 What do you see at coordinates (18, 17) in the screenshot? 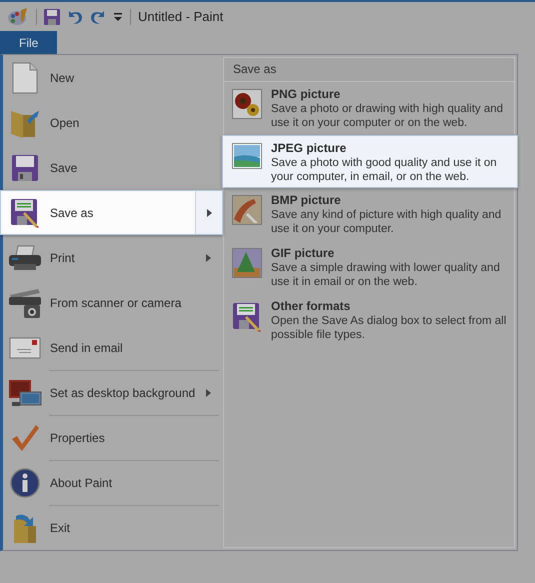
I see `paint-palette-icon` at bounding box center [18, 17].